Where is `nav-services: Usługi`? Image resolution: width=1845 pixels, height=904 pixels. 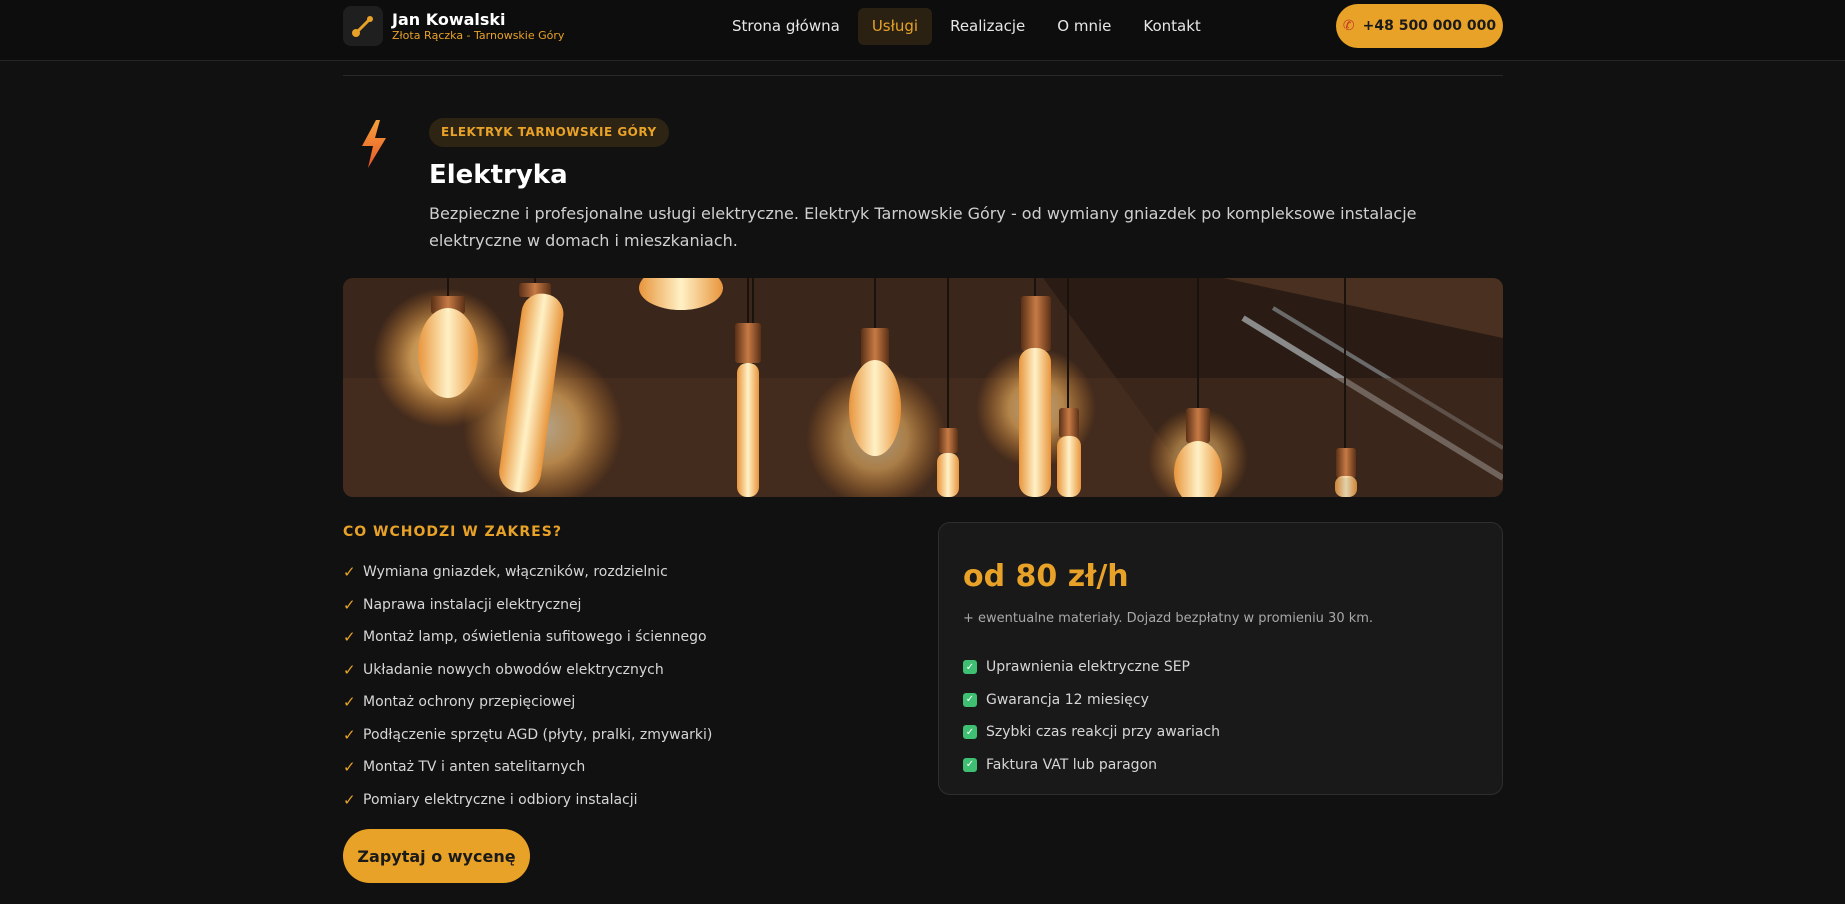
nav-services: Usługi is located at coordinates (895, 26).